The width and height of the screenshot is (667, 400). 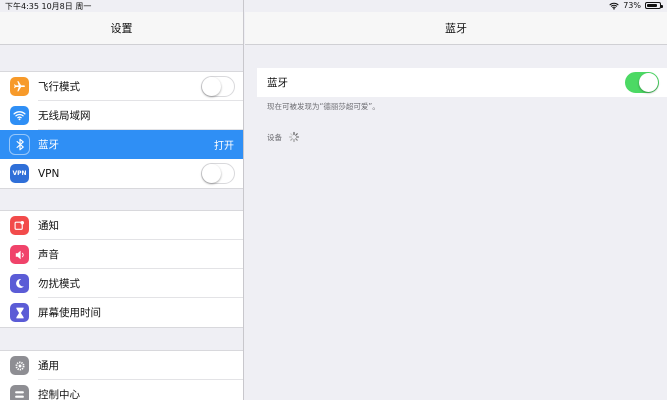 I want to click on notification-icon, so click(x=19, y=225).